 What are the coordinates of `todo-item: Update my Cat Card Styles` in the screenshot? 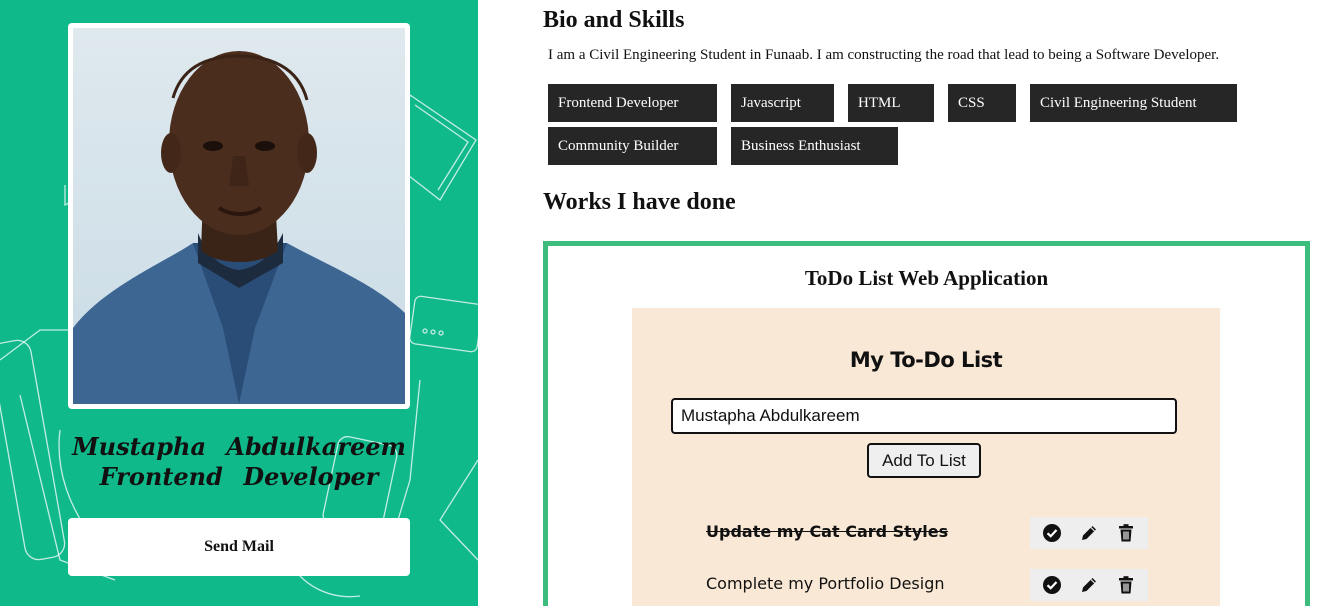 It's located at (941, 533).